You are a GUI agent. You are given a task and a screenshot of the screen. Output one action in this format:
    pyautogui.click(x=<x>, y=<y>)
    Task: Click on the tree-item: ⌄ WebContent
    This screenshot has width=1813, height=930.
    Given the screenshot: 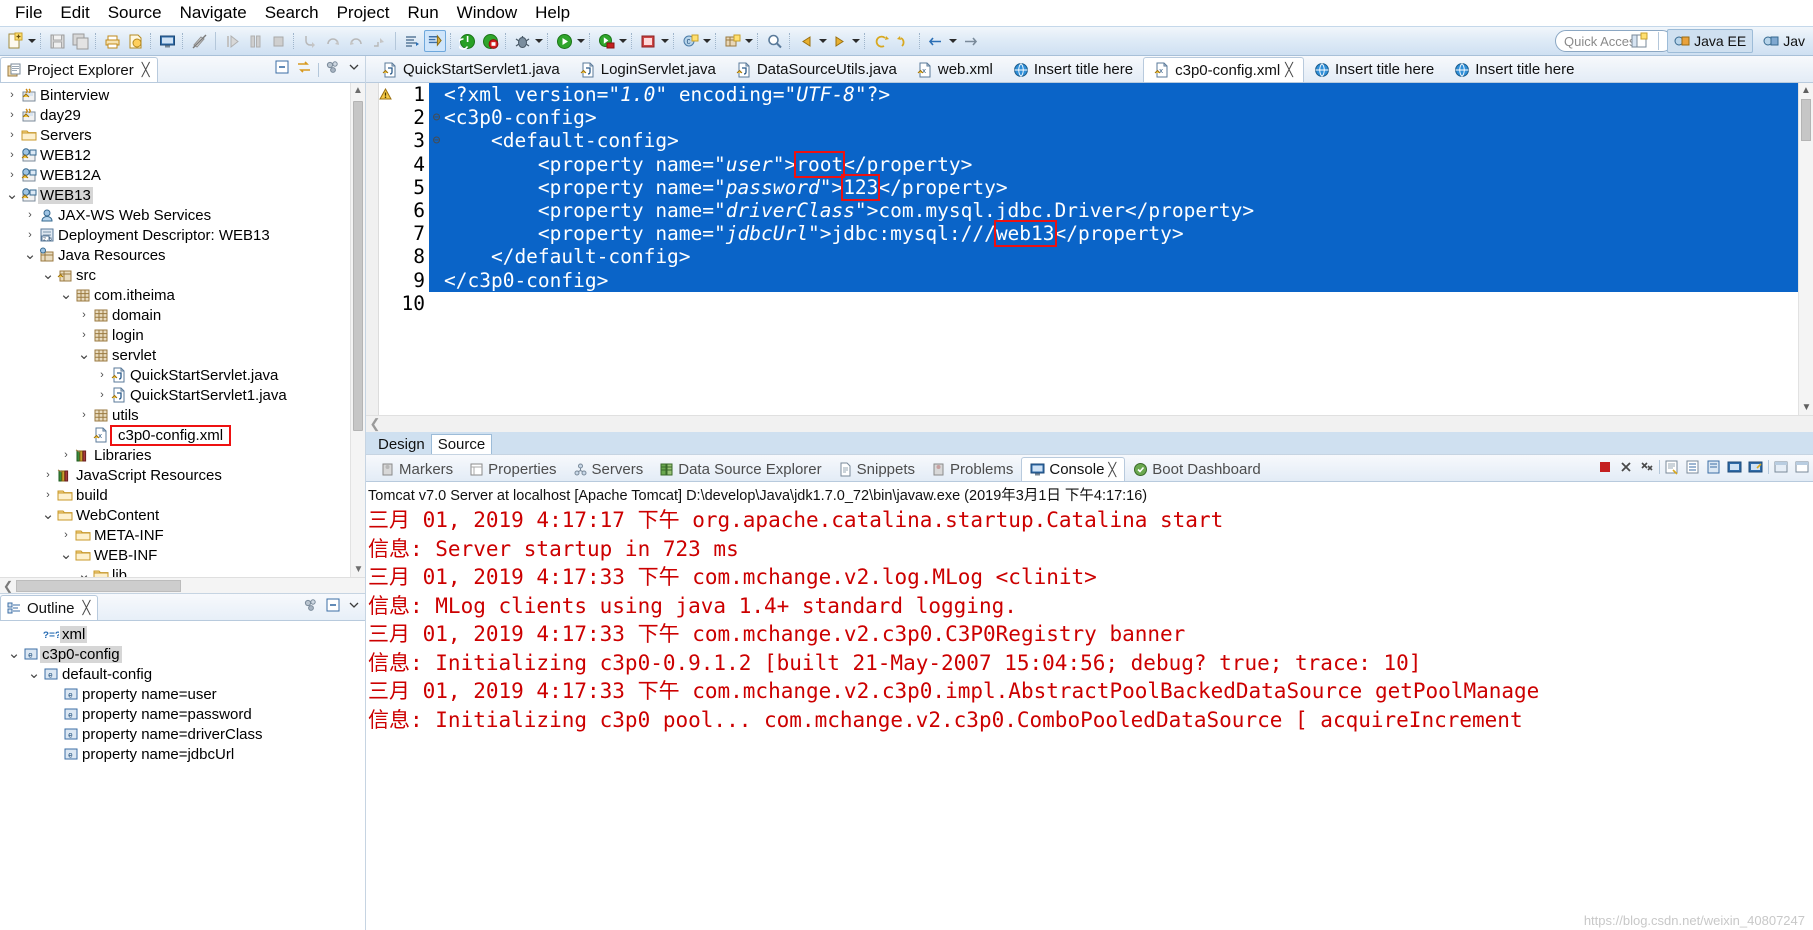 What is the action you would take?
    pyautogui.click(x=182, y=515)
    